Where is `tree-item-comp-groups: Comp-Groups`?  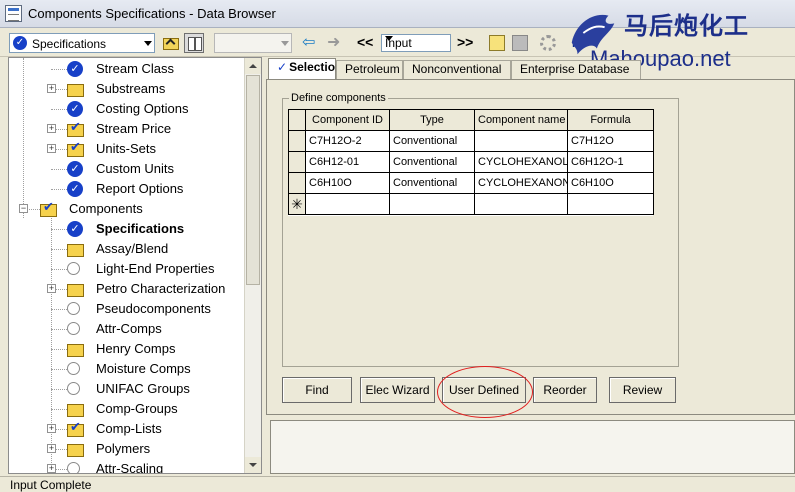
tree-item-comp-groups: Comp-Groups is located at coordinates (127, 409).